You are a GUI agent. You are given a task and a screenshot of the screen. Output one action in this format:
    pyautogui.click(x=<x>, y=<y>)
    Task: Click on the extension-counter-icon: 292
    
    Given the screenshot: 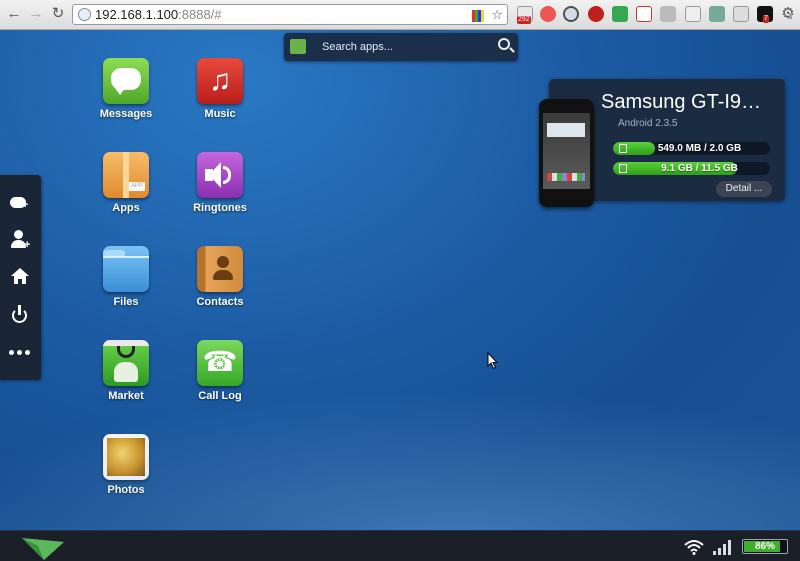 What is the action you would take?
    pyautogui.click(x=525, y=15)
    